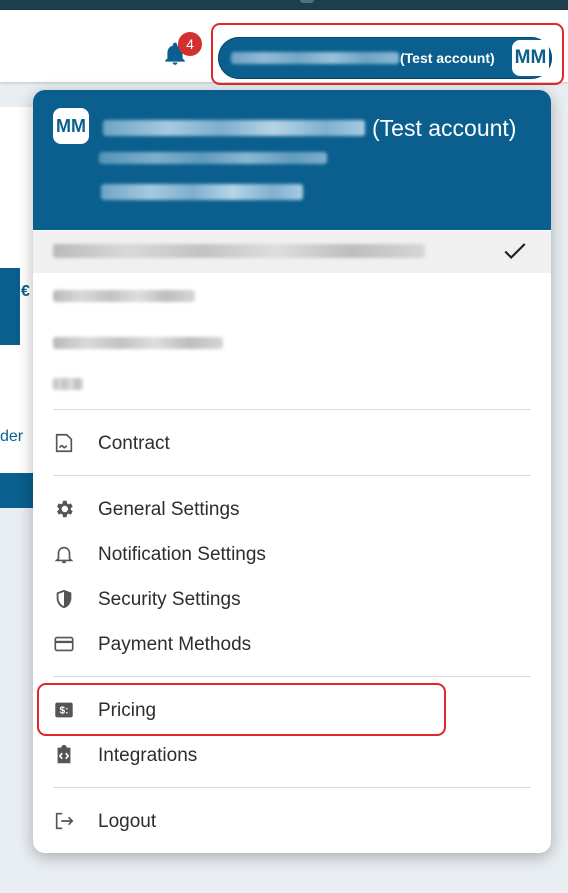 This screenshot has height=893, width=568. I want to click on tab-indicator, so click(307, 1).